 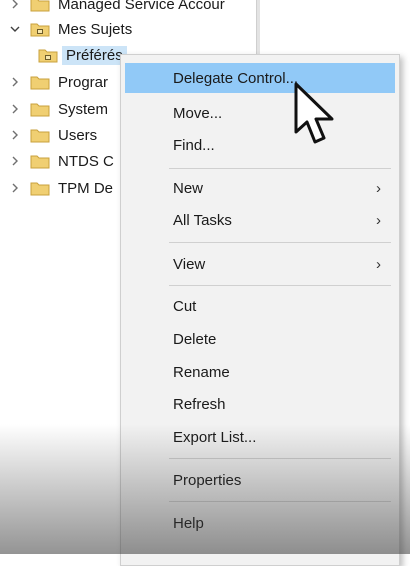 I want to click on tree-item-program-data: Prograr, so click(x=58, y=82).